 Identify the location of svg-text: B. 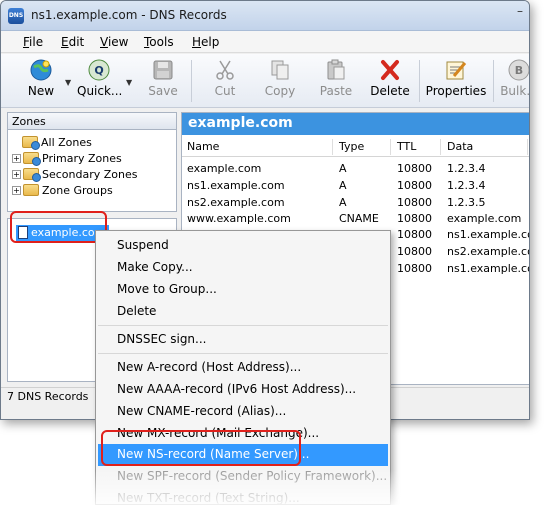
(519, 70).